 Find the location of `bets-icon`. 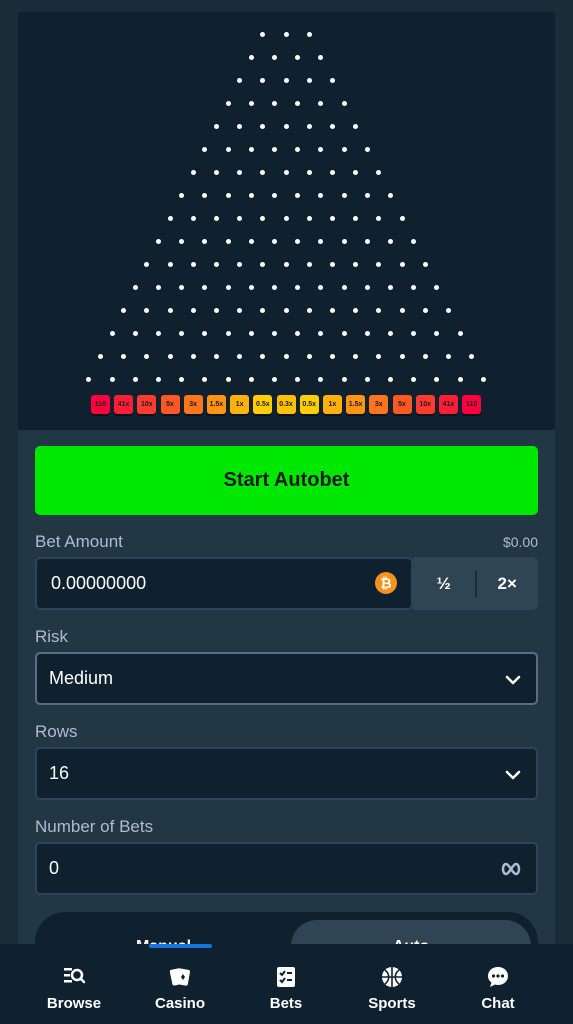

bets-icon is located at coordinates (286, 977).